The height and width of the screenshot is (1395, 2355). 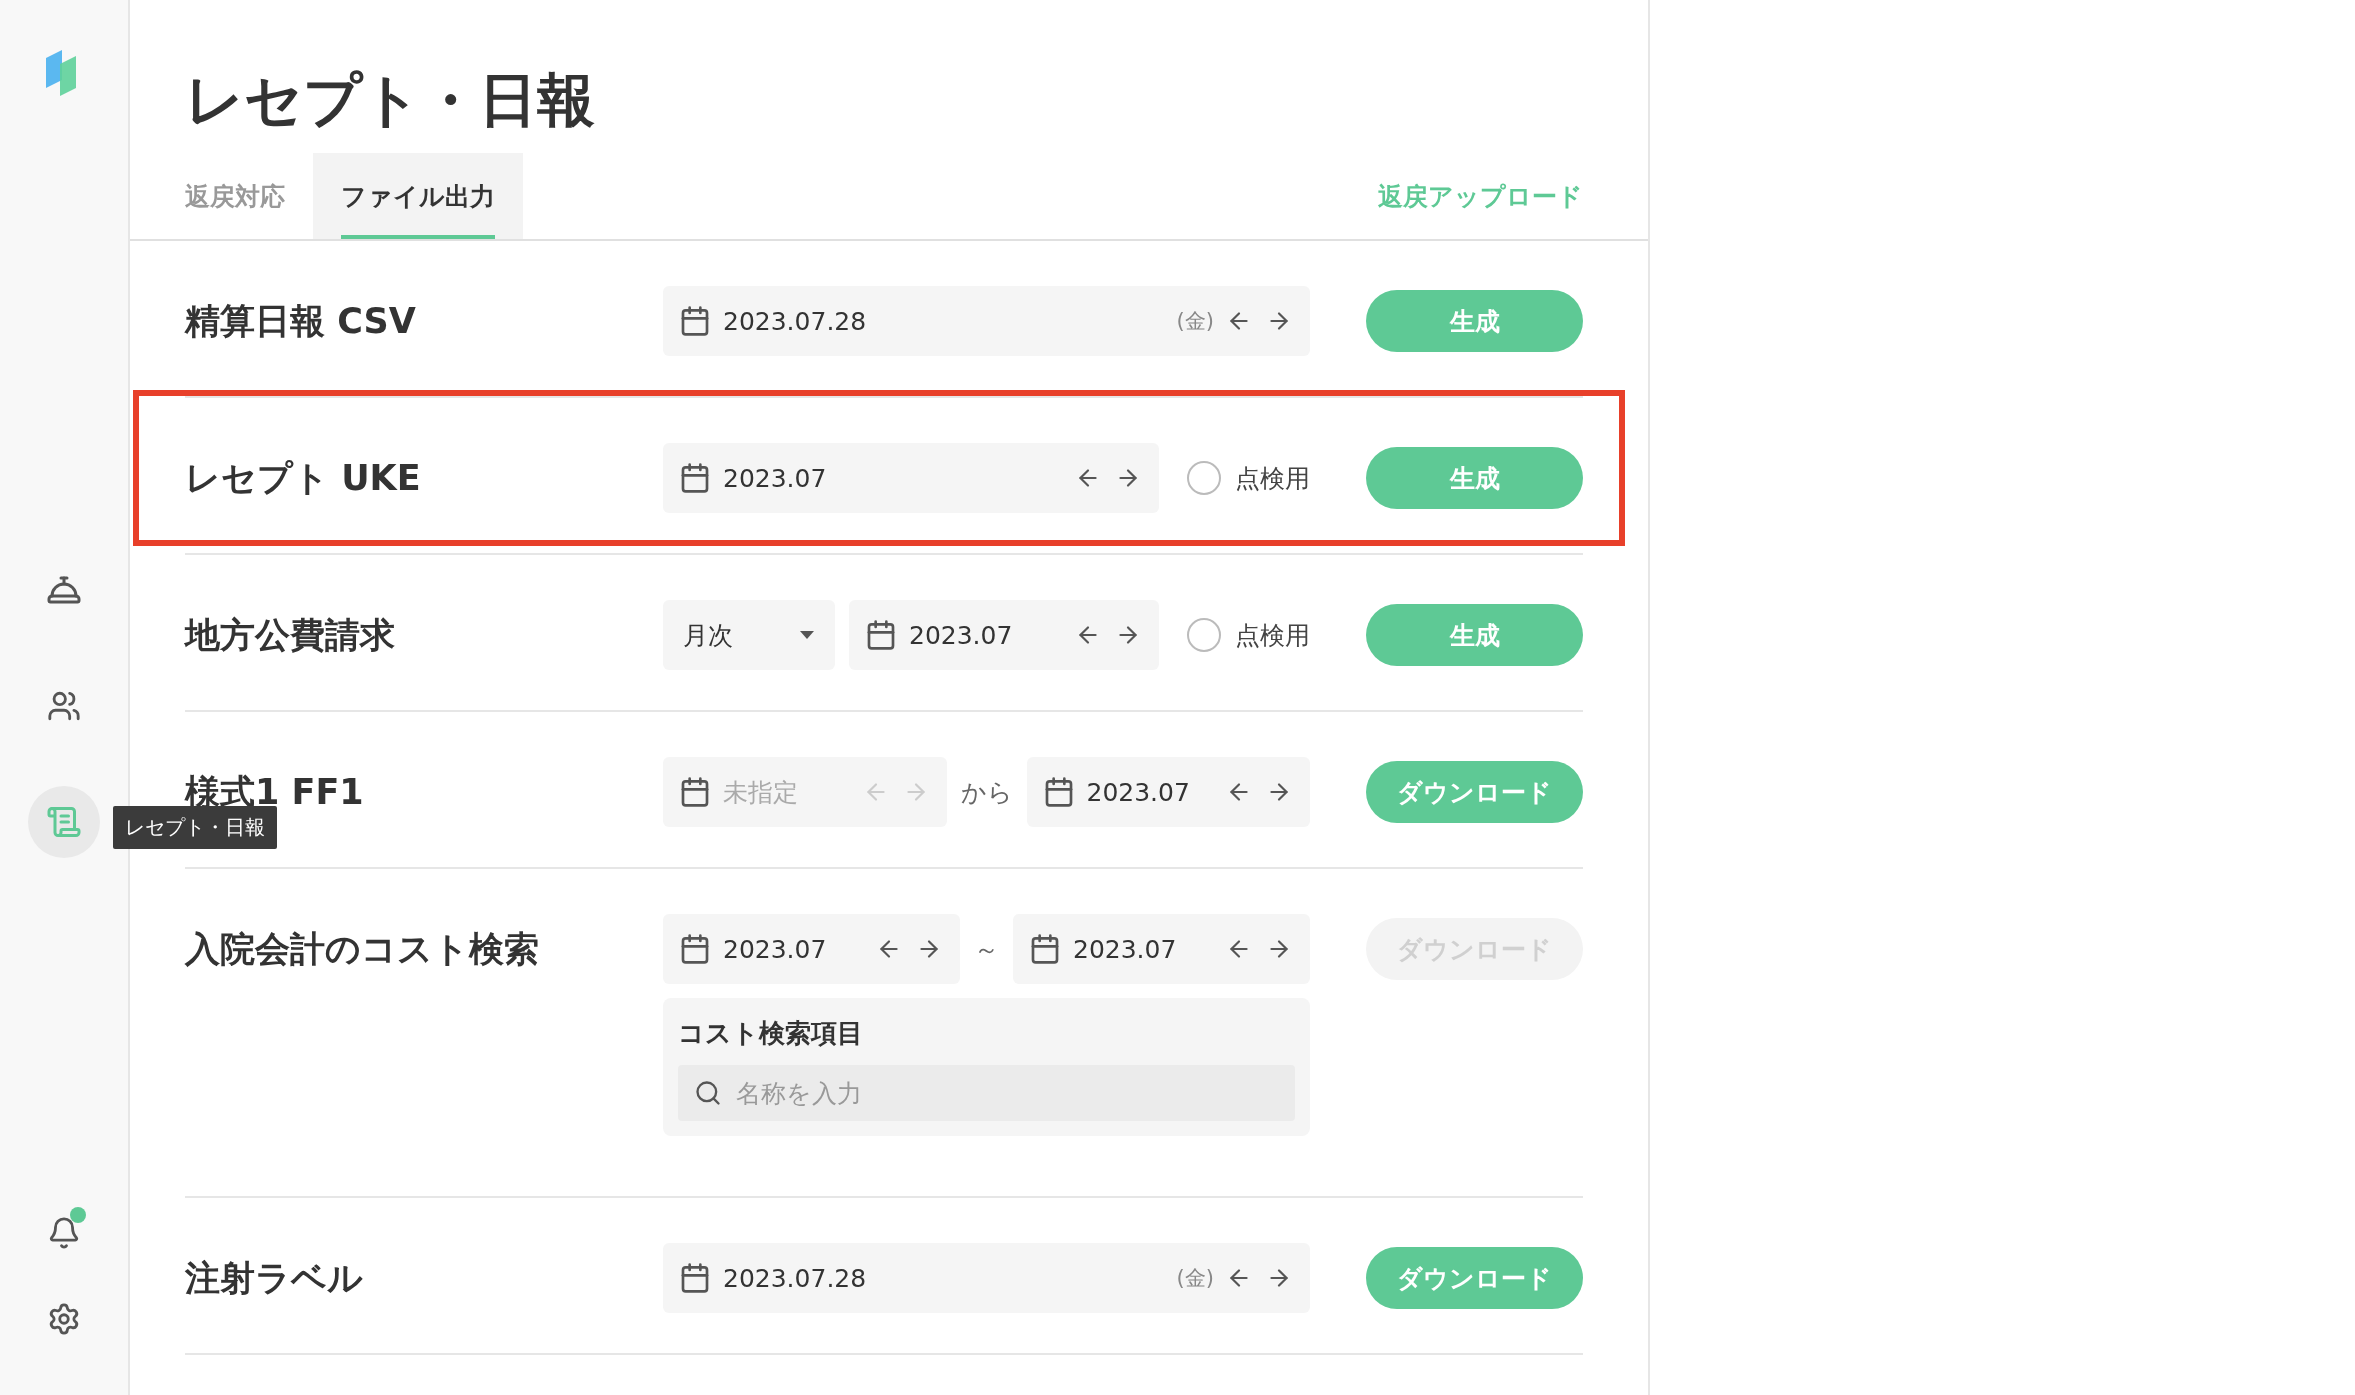 I want to click on tab: ファイル出力, so click(x=418, y=196).